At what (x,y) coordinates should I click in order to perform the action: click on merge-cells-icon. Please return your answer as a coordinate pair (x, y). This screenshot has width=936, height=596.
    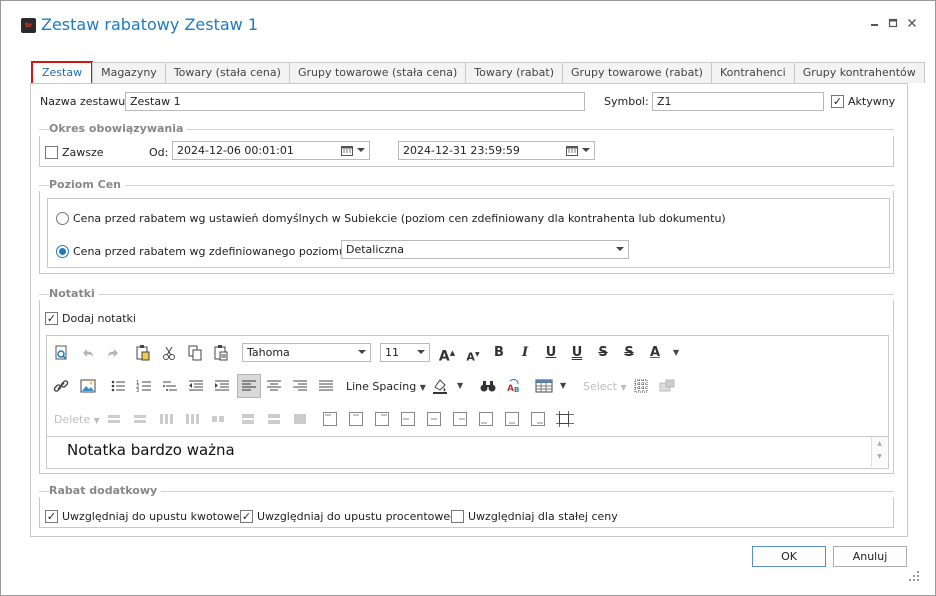
    Looking at the image, I should click on (218, 419).